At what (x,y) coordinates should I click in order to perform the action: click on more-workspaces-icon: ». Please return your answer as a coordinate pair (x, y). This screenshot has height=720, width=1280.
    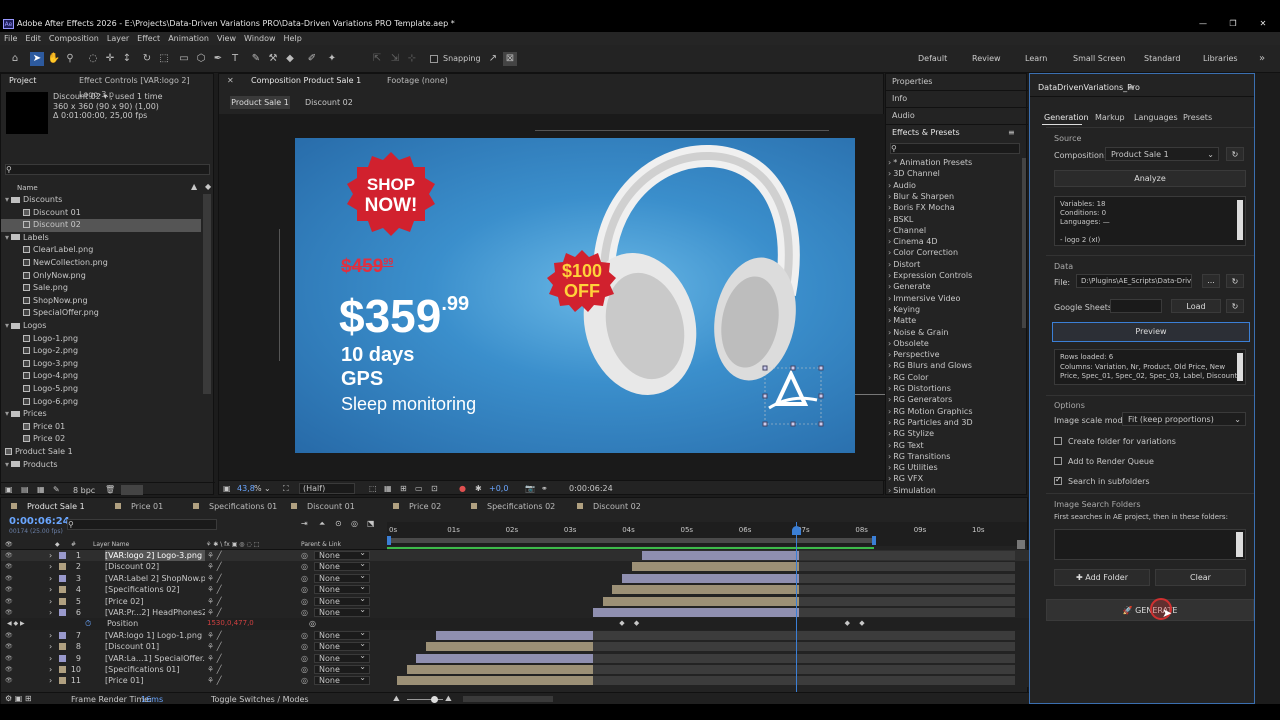
    Looking at the image, I should click on (1262, 59).